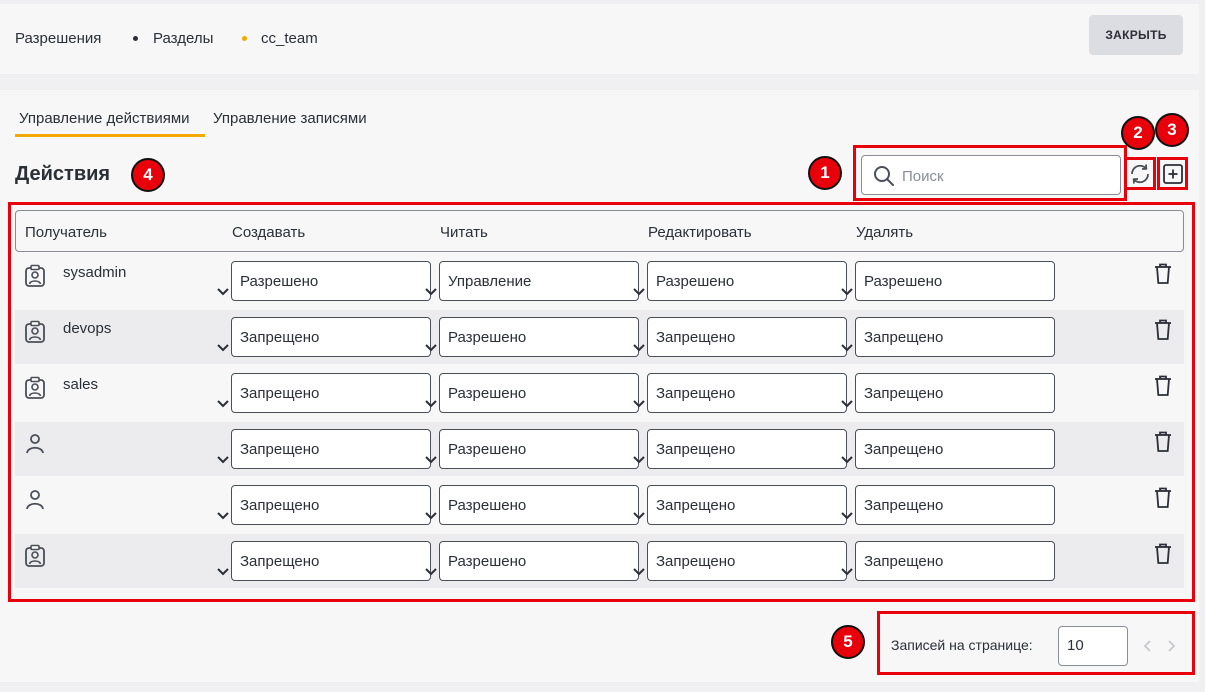  Describe the element at coordinates (948, 281) in the screenshot. I see `delete-permission-select: Разрешено` at that location.